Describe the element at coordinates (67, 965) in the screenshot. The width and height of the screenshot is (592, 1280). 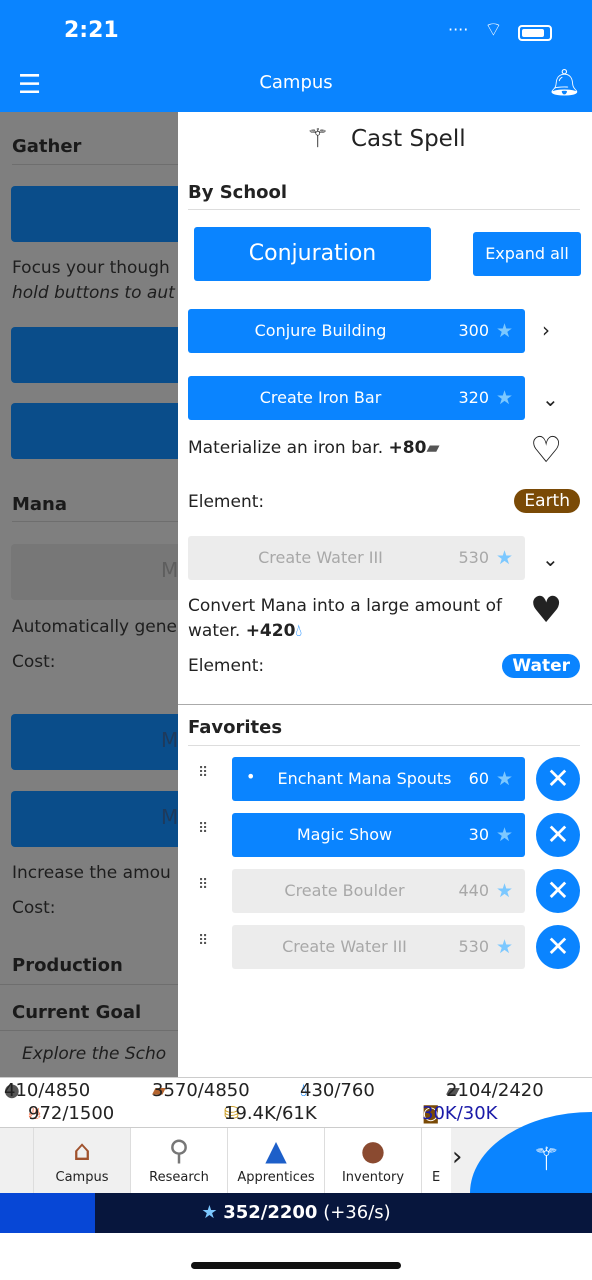
I see `section-production: Production` at that location.